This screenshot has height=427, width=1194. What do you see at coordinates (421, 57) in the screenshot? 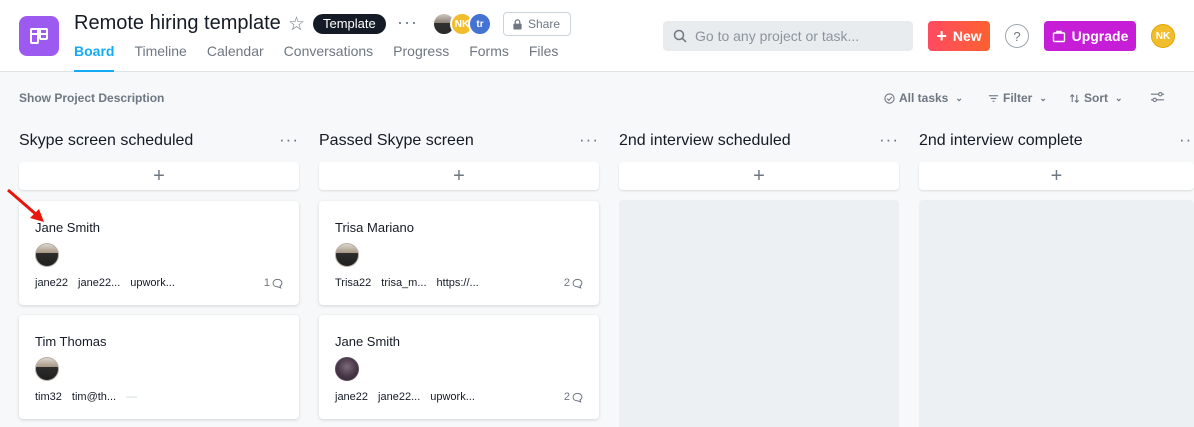
I see `tab-progress: Progress` at bounding box center [421, 57].